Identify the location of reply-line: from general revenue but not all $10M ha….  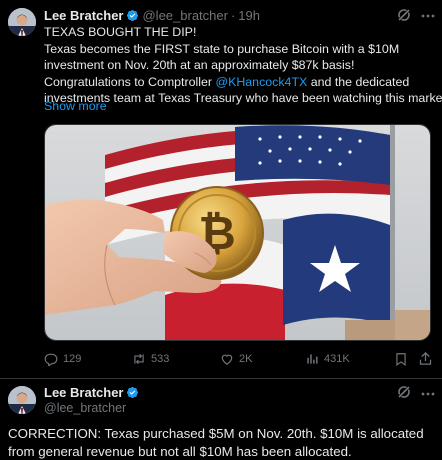
(180, 451).